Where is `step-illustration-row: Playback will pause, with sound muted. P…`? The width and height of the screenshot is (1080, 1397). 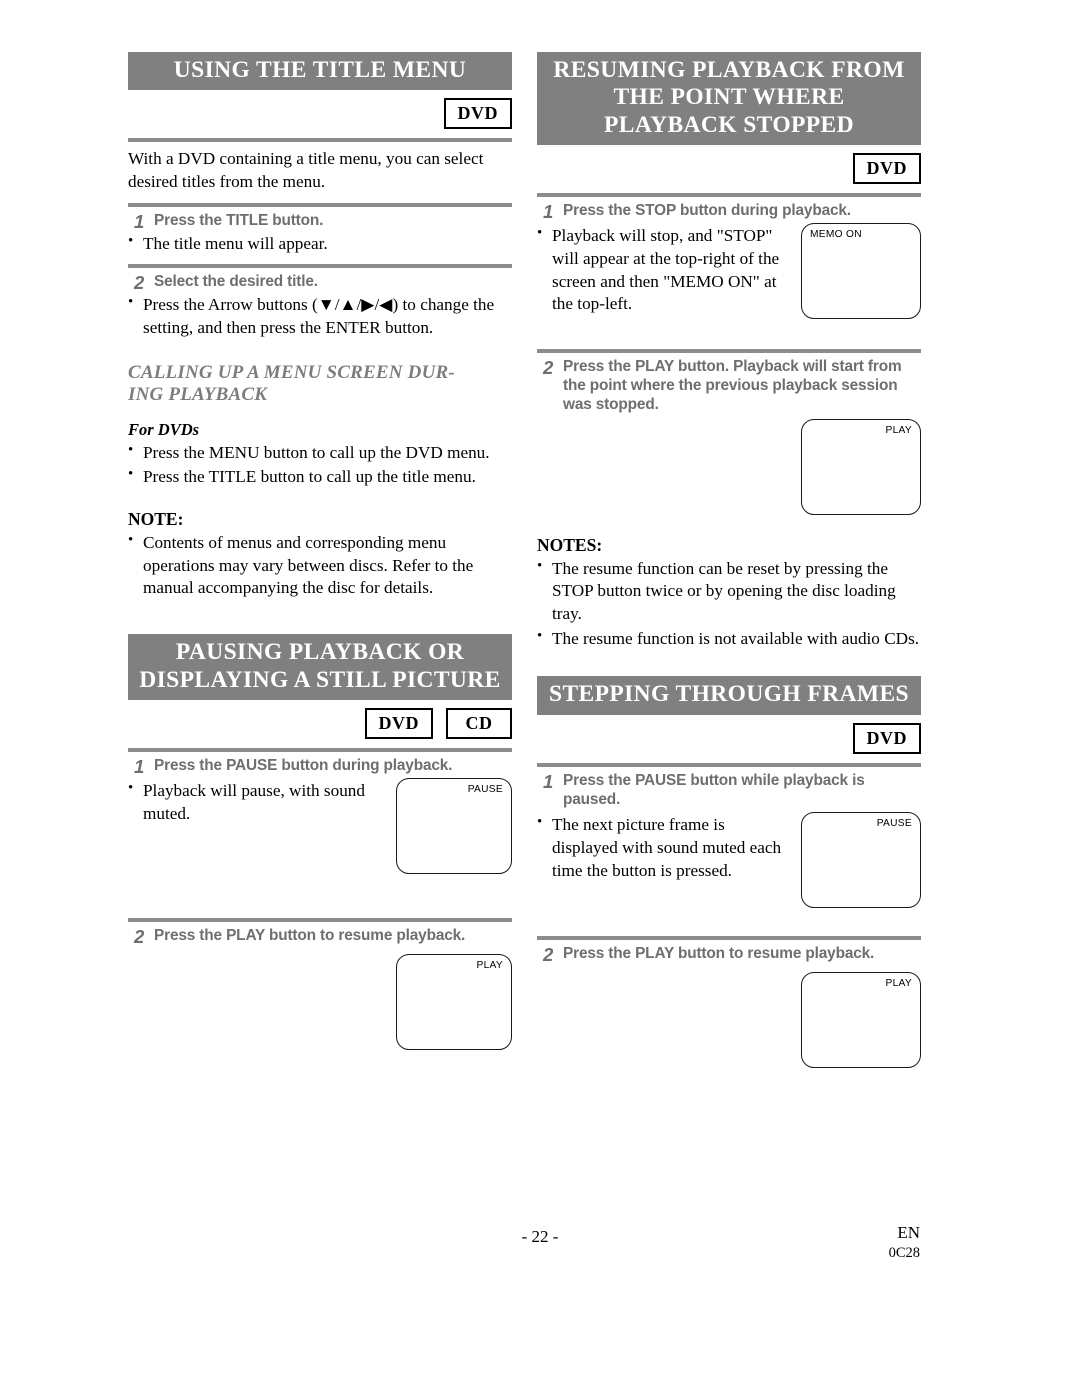
step-illustration-row: Playback will pause, with sound muted. P… is located at coordinates (320, 825).